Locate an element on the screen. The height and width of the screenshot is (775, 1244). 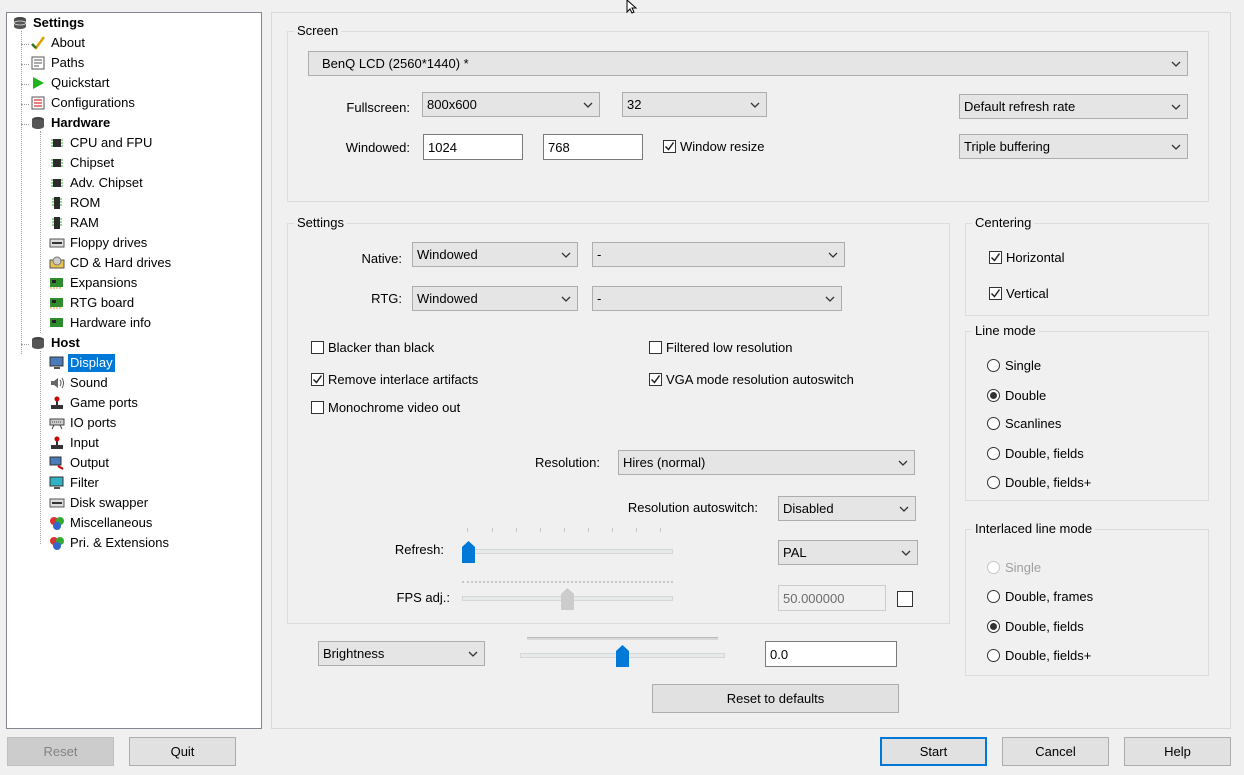
rtg-extra-select: - is located at coordinates (717, 298).